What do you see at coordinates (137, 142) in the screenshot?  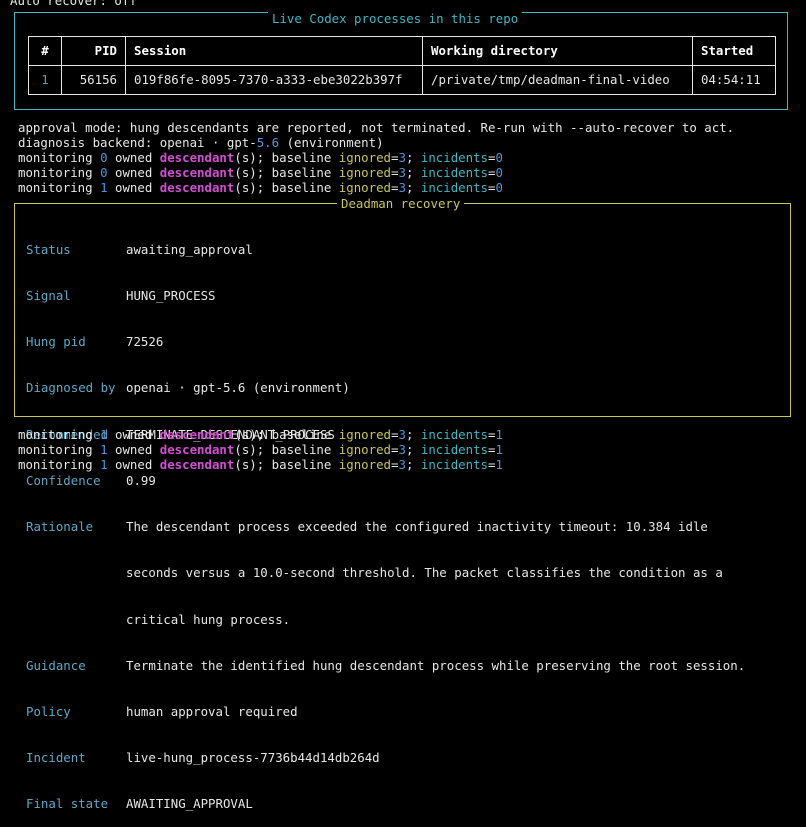 I see `diag-prefix: diagnosis backend: openai · gpt-` at bounding box center [137, 142].